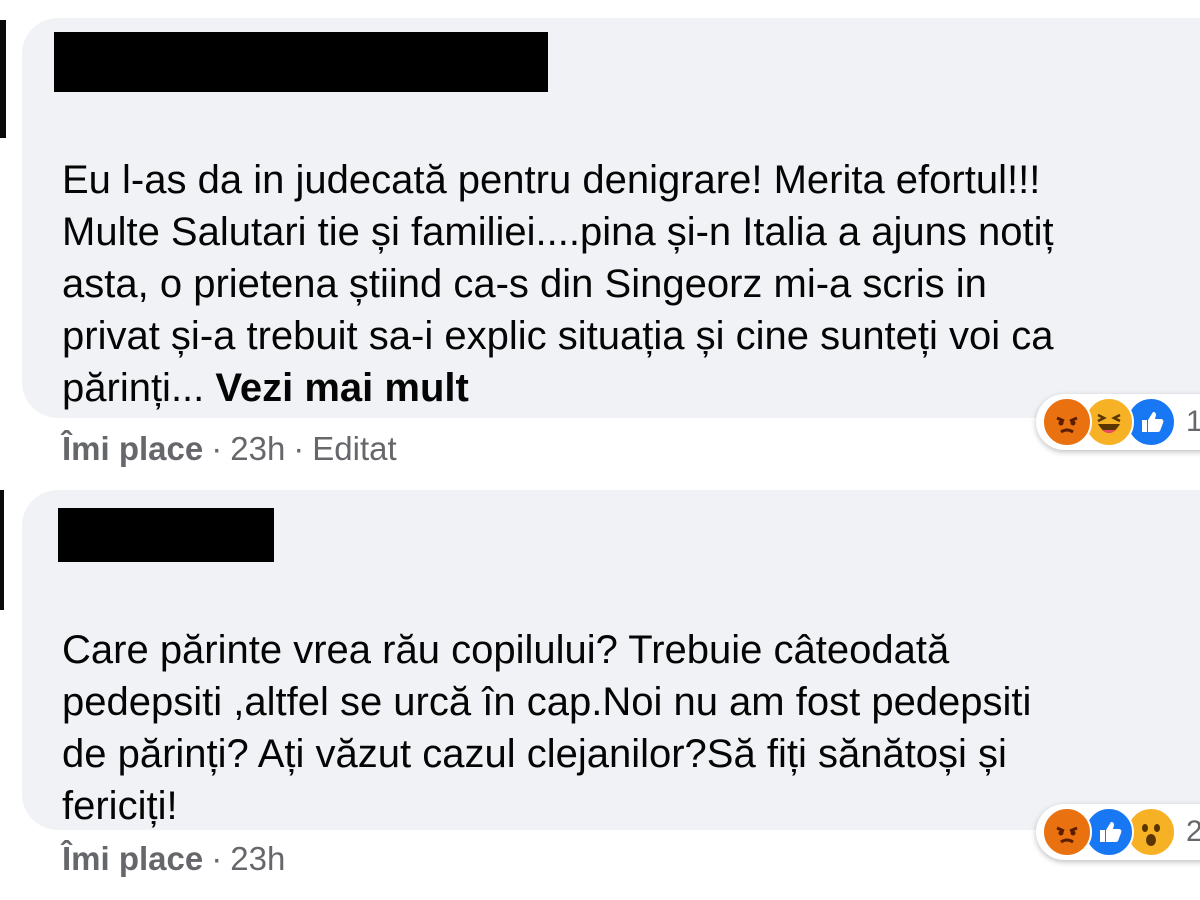  I want to click on see-more-link: Vezi mai mult, so click(341, 388).